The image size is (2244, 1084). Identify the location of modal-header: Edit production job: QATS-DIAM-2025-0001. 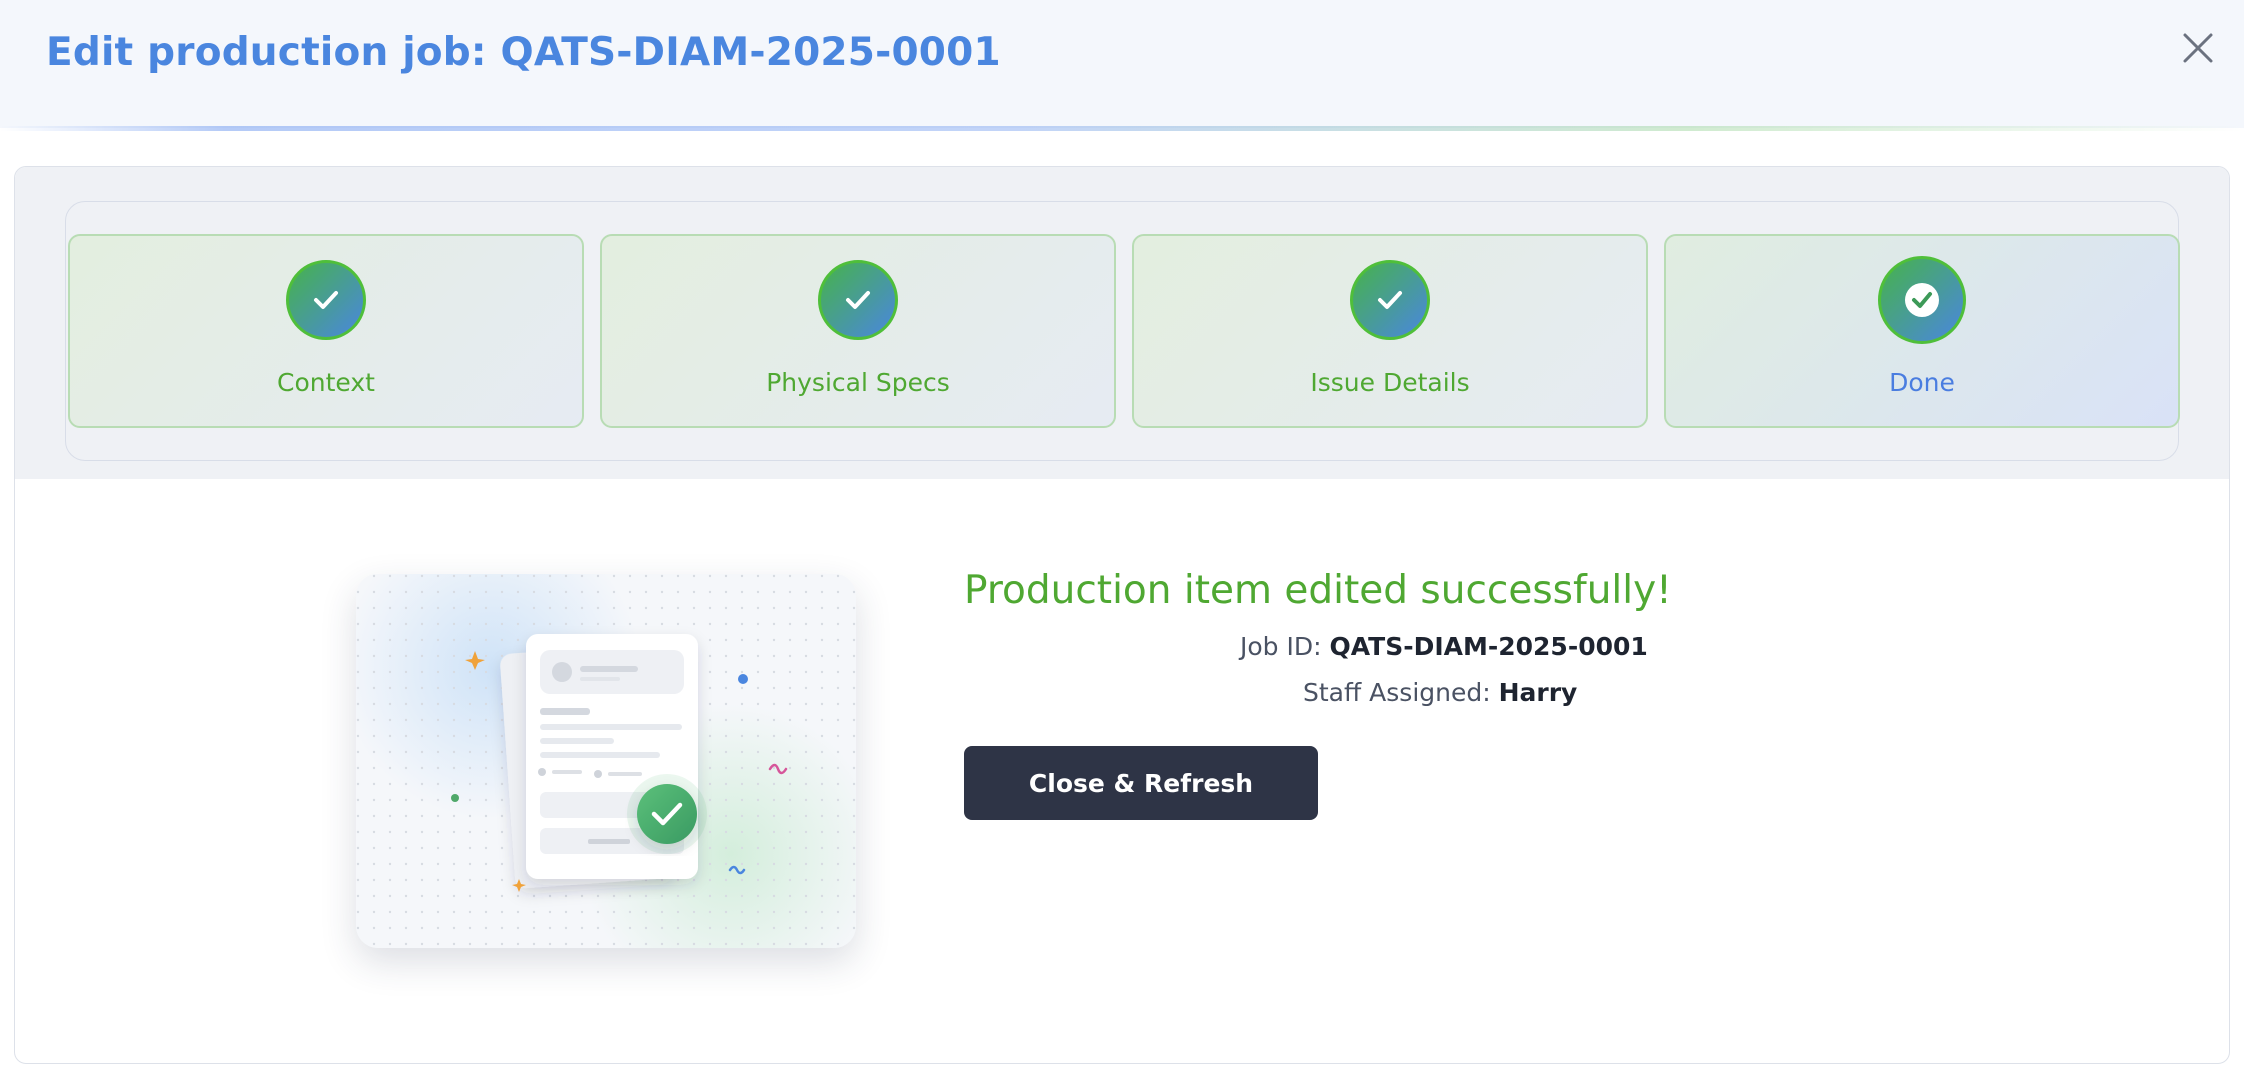
(1122, 64).